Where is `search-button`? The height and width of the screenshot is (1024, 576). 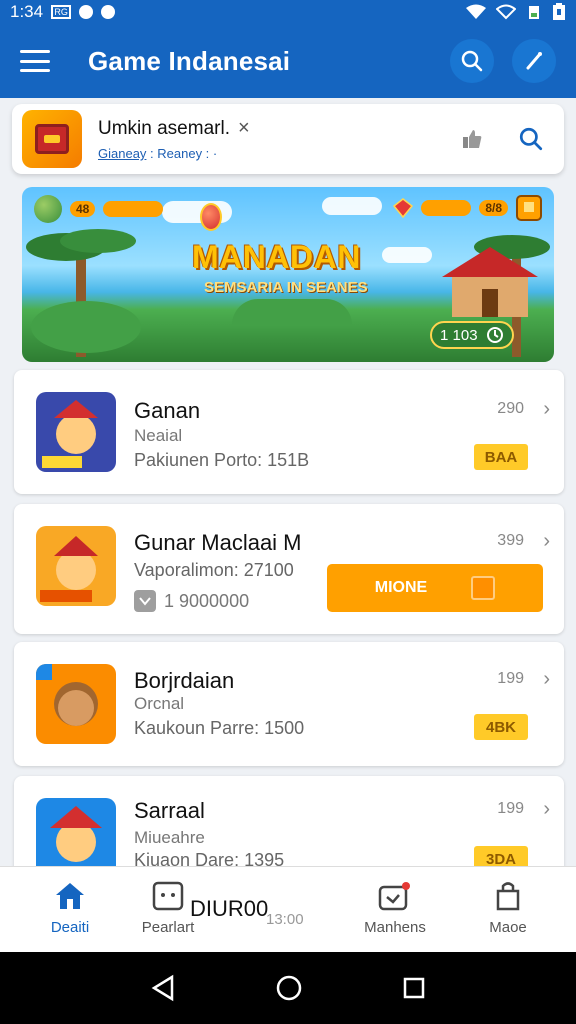 search-button is located at coordinates (472, 61).